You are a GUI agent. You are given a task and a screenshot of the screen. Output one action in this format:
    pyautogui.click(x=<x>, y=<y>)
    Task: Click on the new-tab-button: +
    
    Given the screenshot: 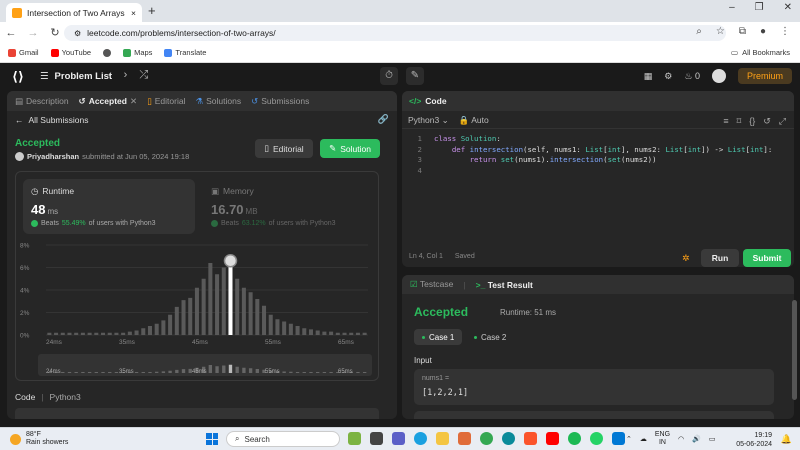 What is the action you would take?
    pyautogui.click(x=152, y=10)
    